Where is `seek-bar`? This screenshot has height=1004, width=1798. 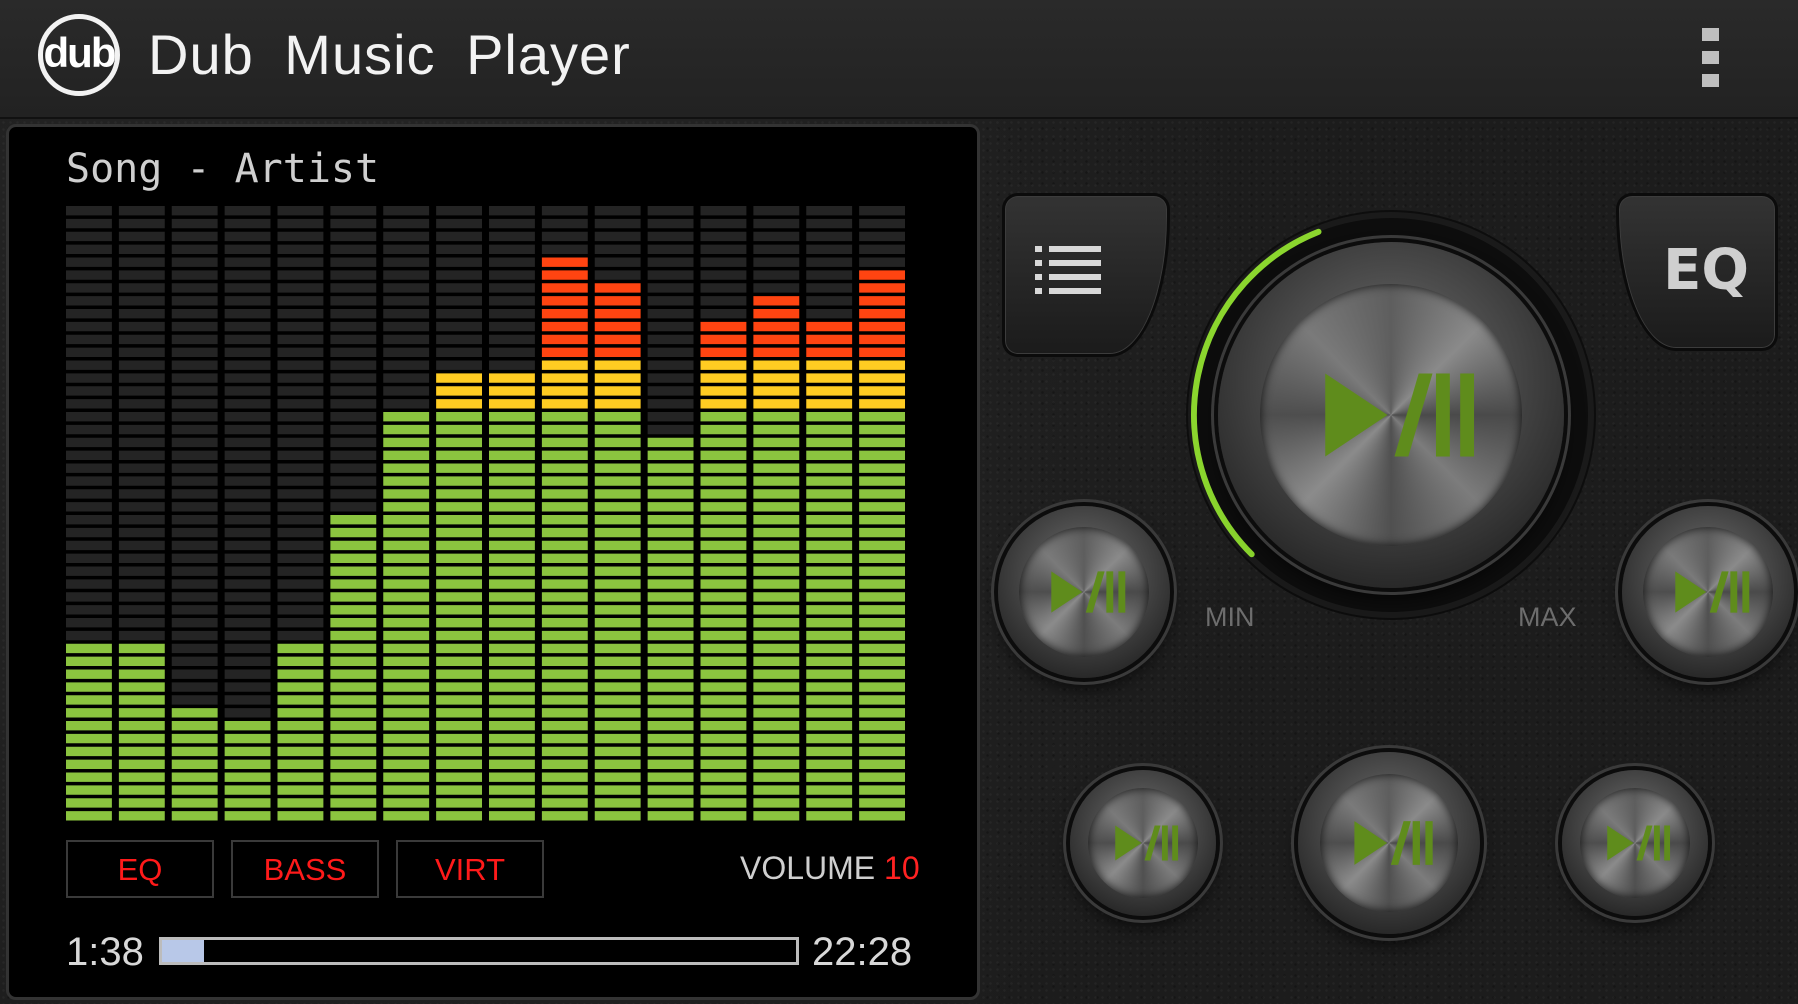
seek-bar is located at coordinates (479, 951).